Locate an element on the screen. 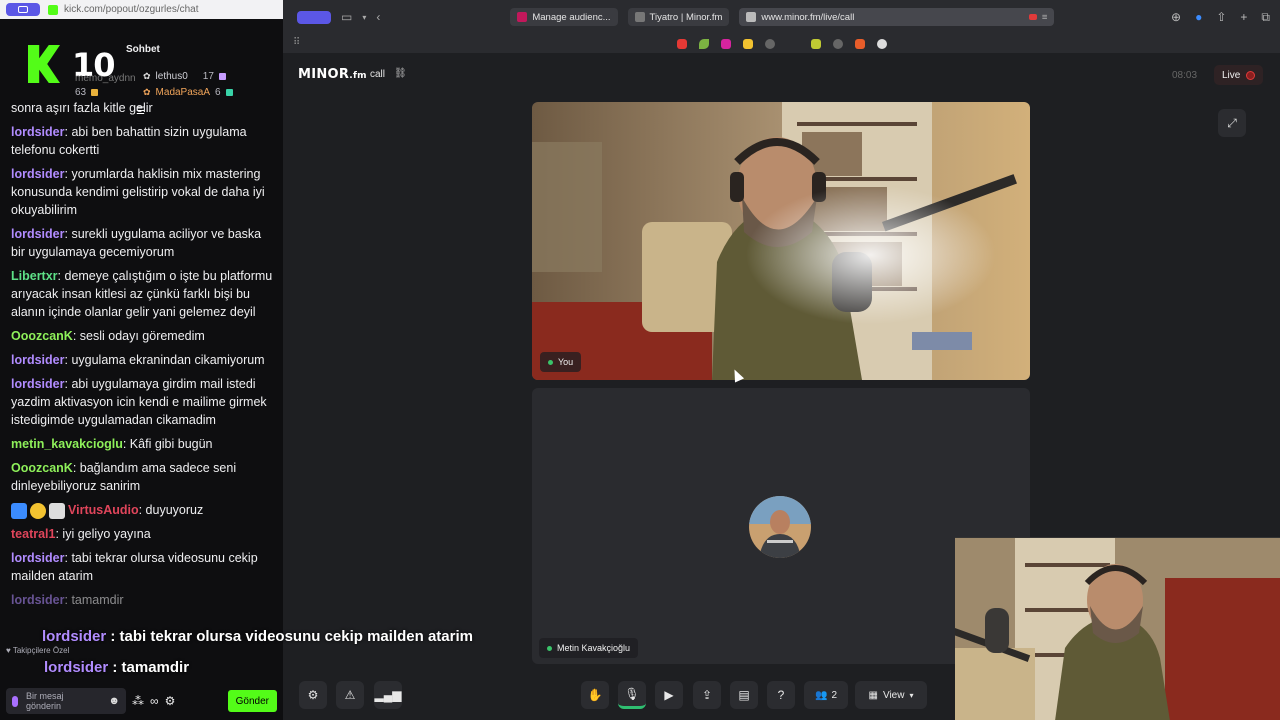 The height and width of the screenshot is (720, 1280). extension-icon: ● is located at coordinates (1198, 17).